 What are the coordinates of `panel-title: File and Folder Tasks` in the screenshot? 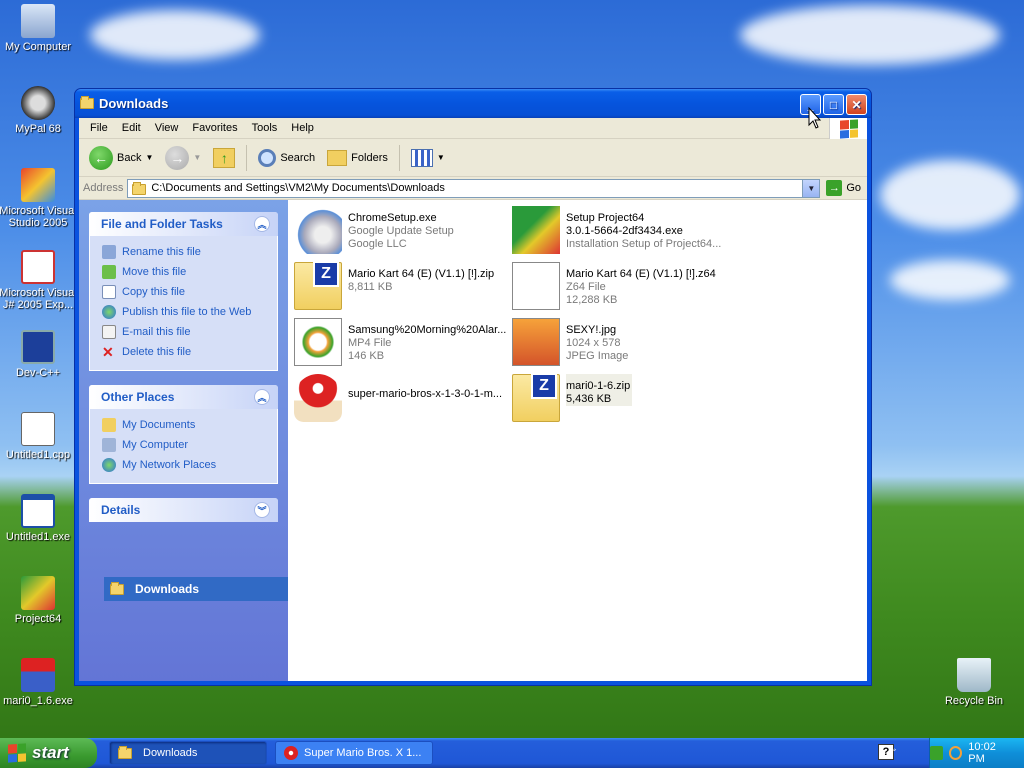 It's located at (162, 224).